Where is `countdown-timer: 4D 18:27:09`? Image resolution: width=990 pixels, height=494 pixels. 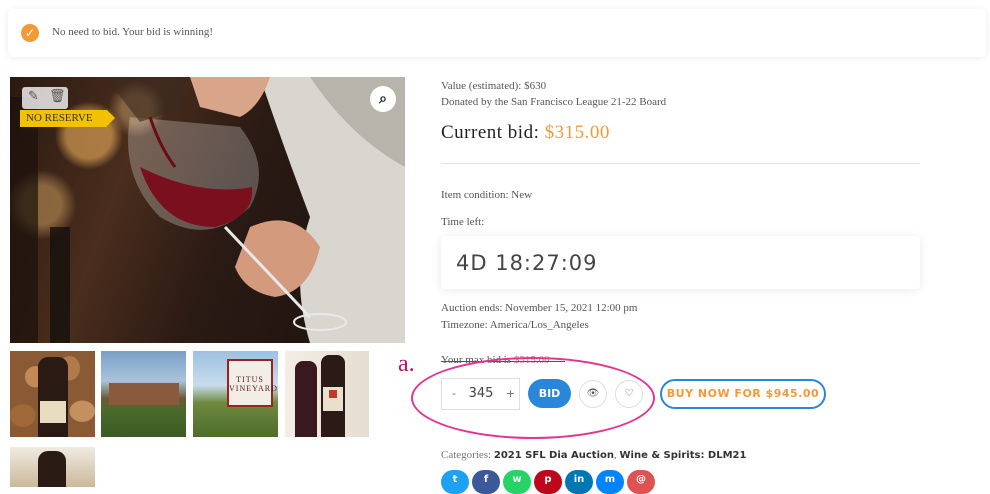 countdown-timer: 4D 18:27:09 is located at coordinates (680, 262).